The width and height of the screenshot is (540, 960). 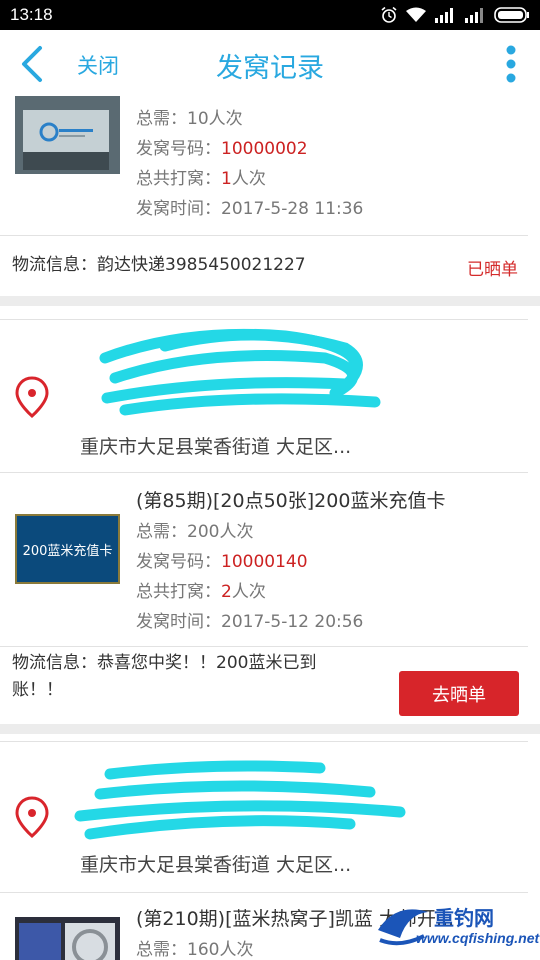 What do you see at coordinates (478, 938) in the screenshot?
I see `watermark-url: www.cqfishing.net` at bounding box center [478, 938].